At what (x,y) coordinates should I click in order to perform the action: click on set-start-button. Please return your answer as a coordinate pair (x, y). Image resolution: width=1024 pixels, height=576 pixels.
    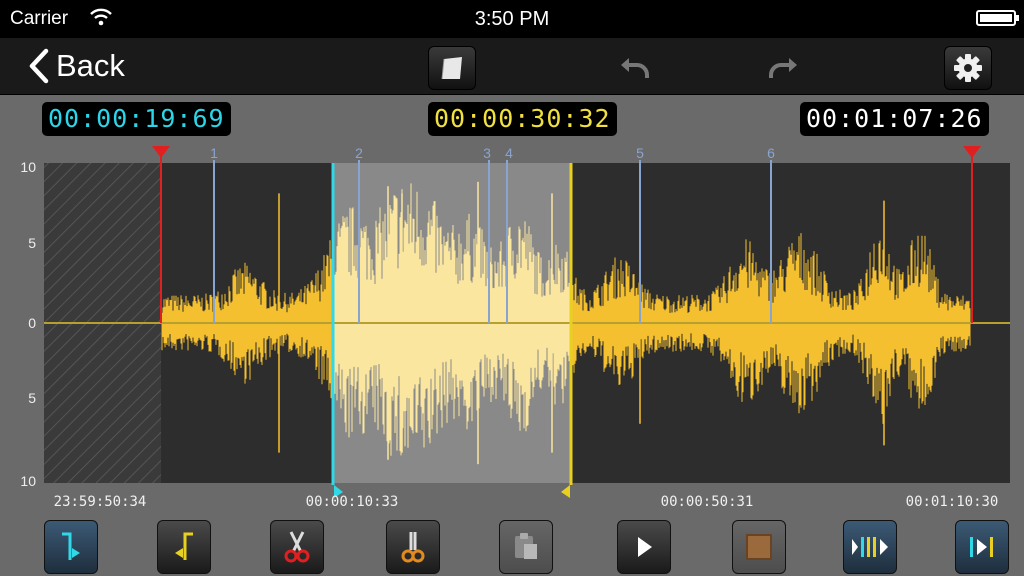
    Looking at the image, I should click on (71, 547).